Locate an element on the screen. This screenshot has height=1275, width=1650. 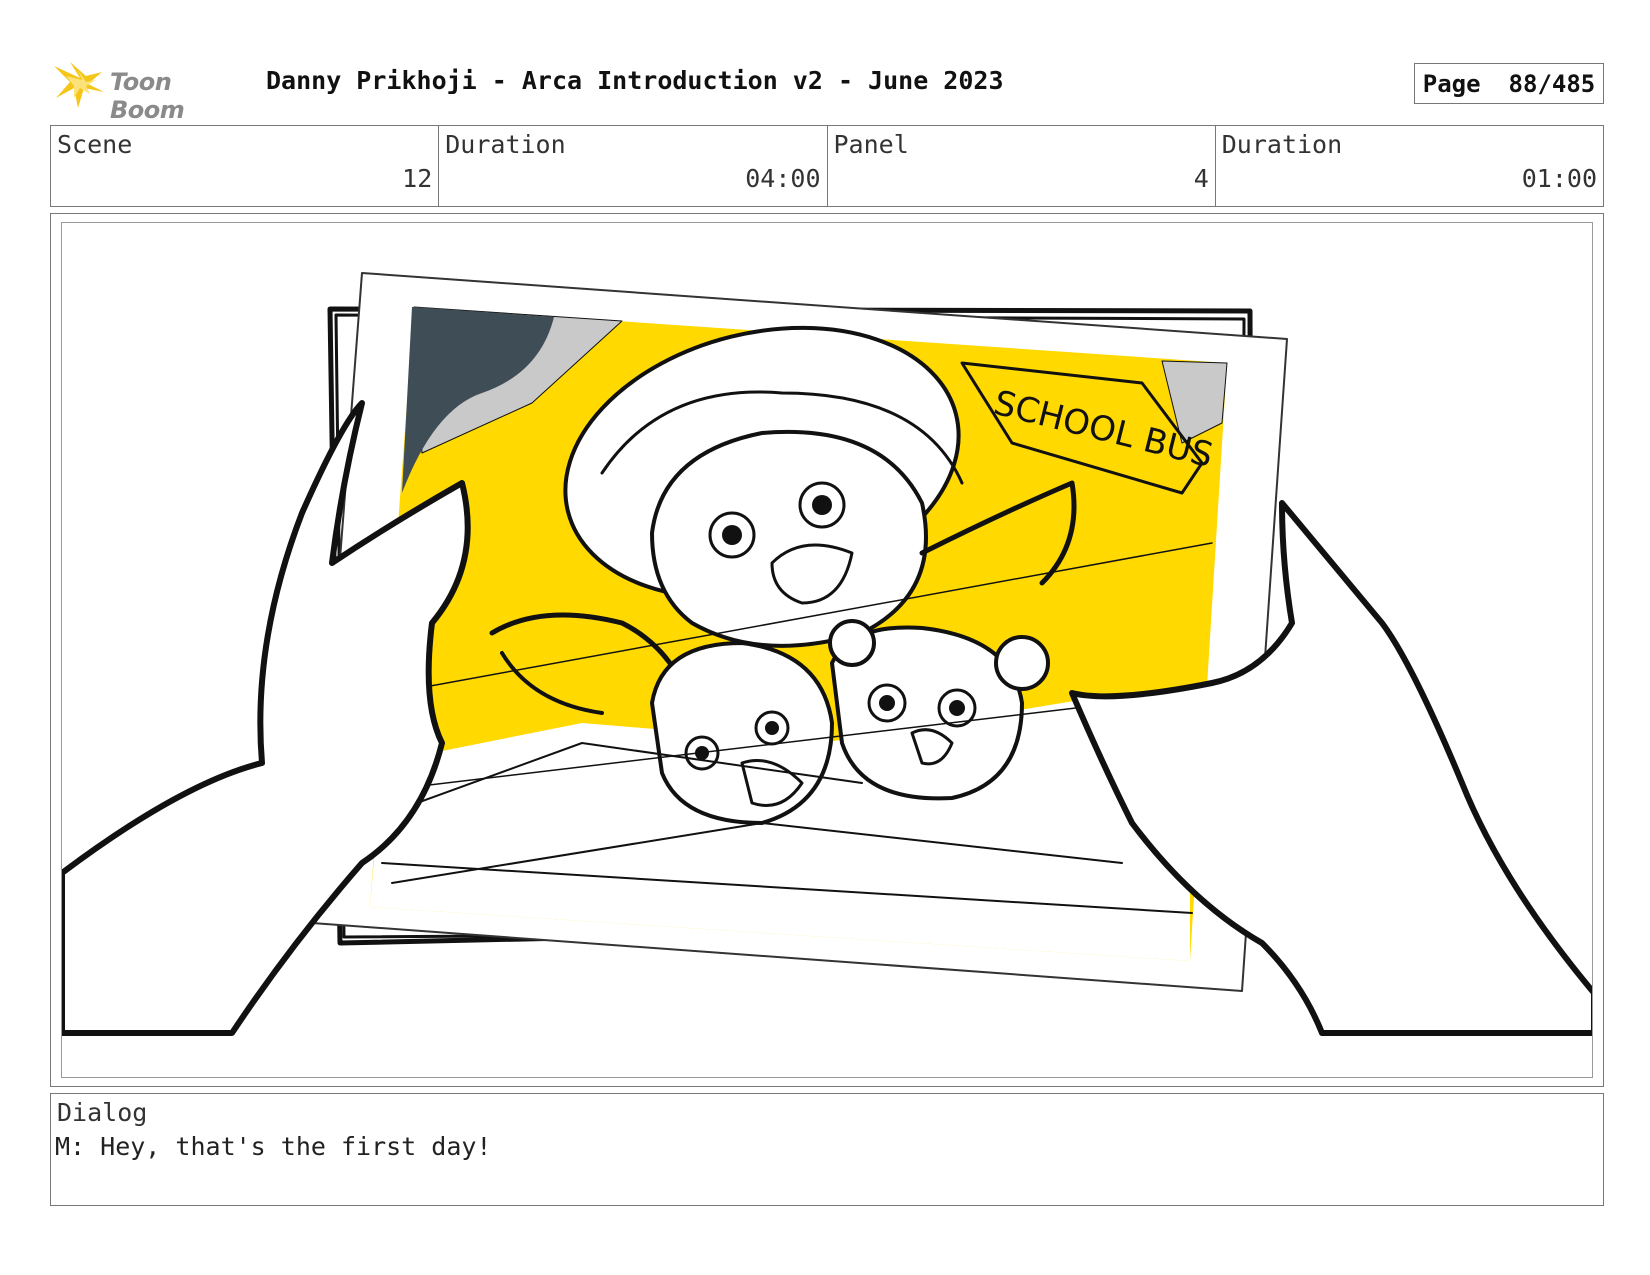
dialog-text: M: Hey, that's the first day! is located at coordinates (273, 1146).